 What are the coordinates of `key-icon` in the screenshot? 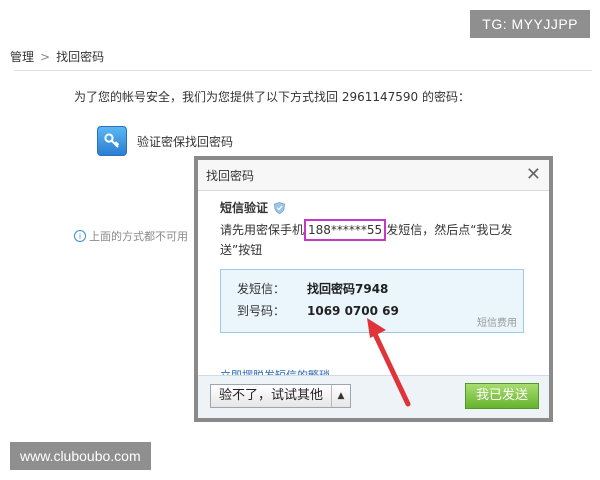 It's located at (112, 141).